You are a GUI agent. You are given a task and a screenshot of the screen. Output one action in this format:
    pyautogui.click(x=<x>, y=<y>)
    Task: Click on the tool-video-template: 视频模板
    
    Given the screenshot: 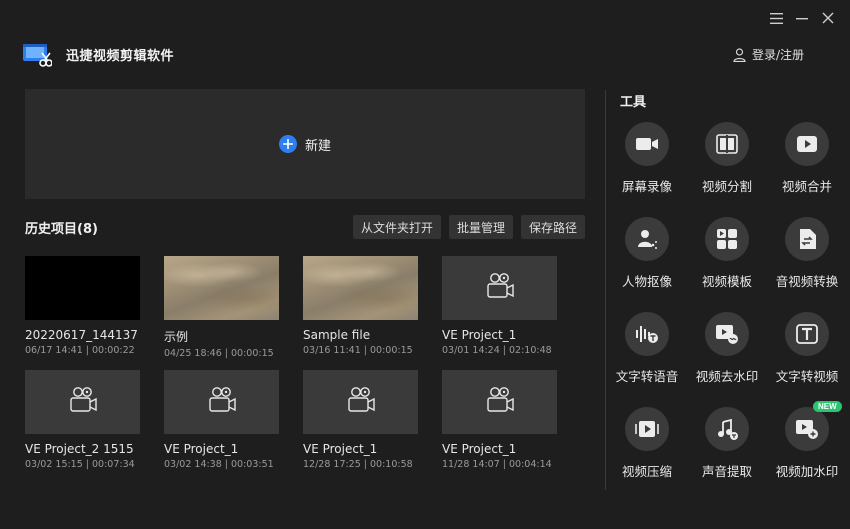 What is the action you would take?
    pyautogui.click(x=727, y=260)
    